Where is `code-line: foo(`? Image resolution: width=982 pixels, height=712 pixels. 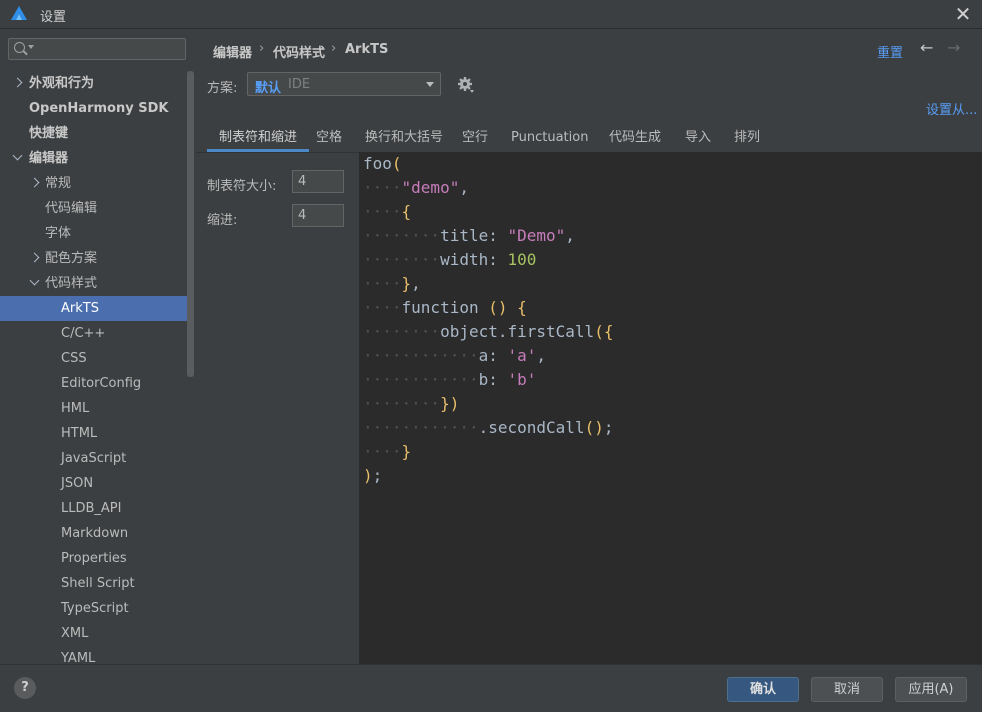 code-line: foo( is located at coordinates (382, 164).